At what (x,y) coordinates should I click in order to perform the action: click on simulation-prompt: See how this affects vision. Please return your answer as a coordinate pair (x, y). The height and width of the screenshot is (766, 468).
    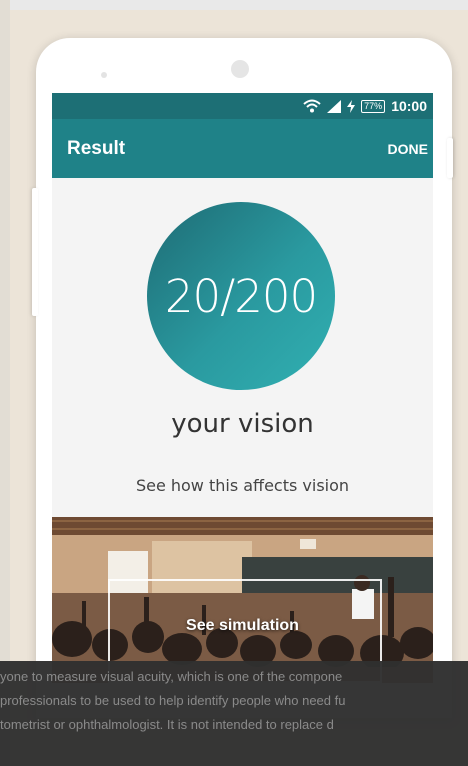
    Looking at the image, I should click on (242, 485).